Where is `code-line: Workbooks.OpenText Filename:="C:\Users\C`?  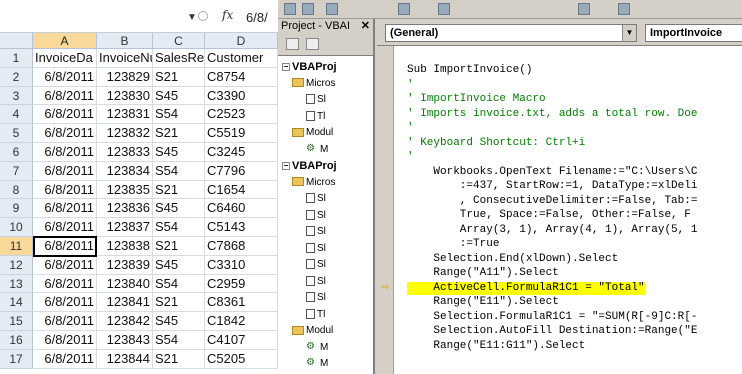 code-line: Workbooks.OpenText Filename:="C:\Users\C is located at coordinates (552, 172).